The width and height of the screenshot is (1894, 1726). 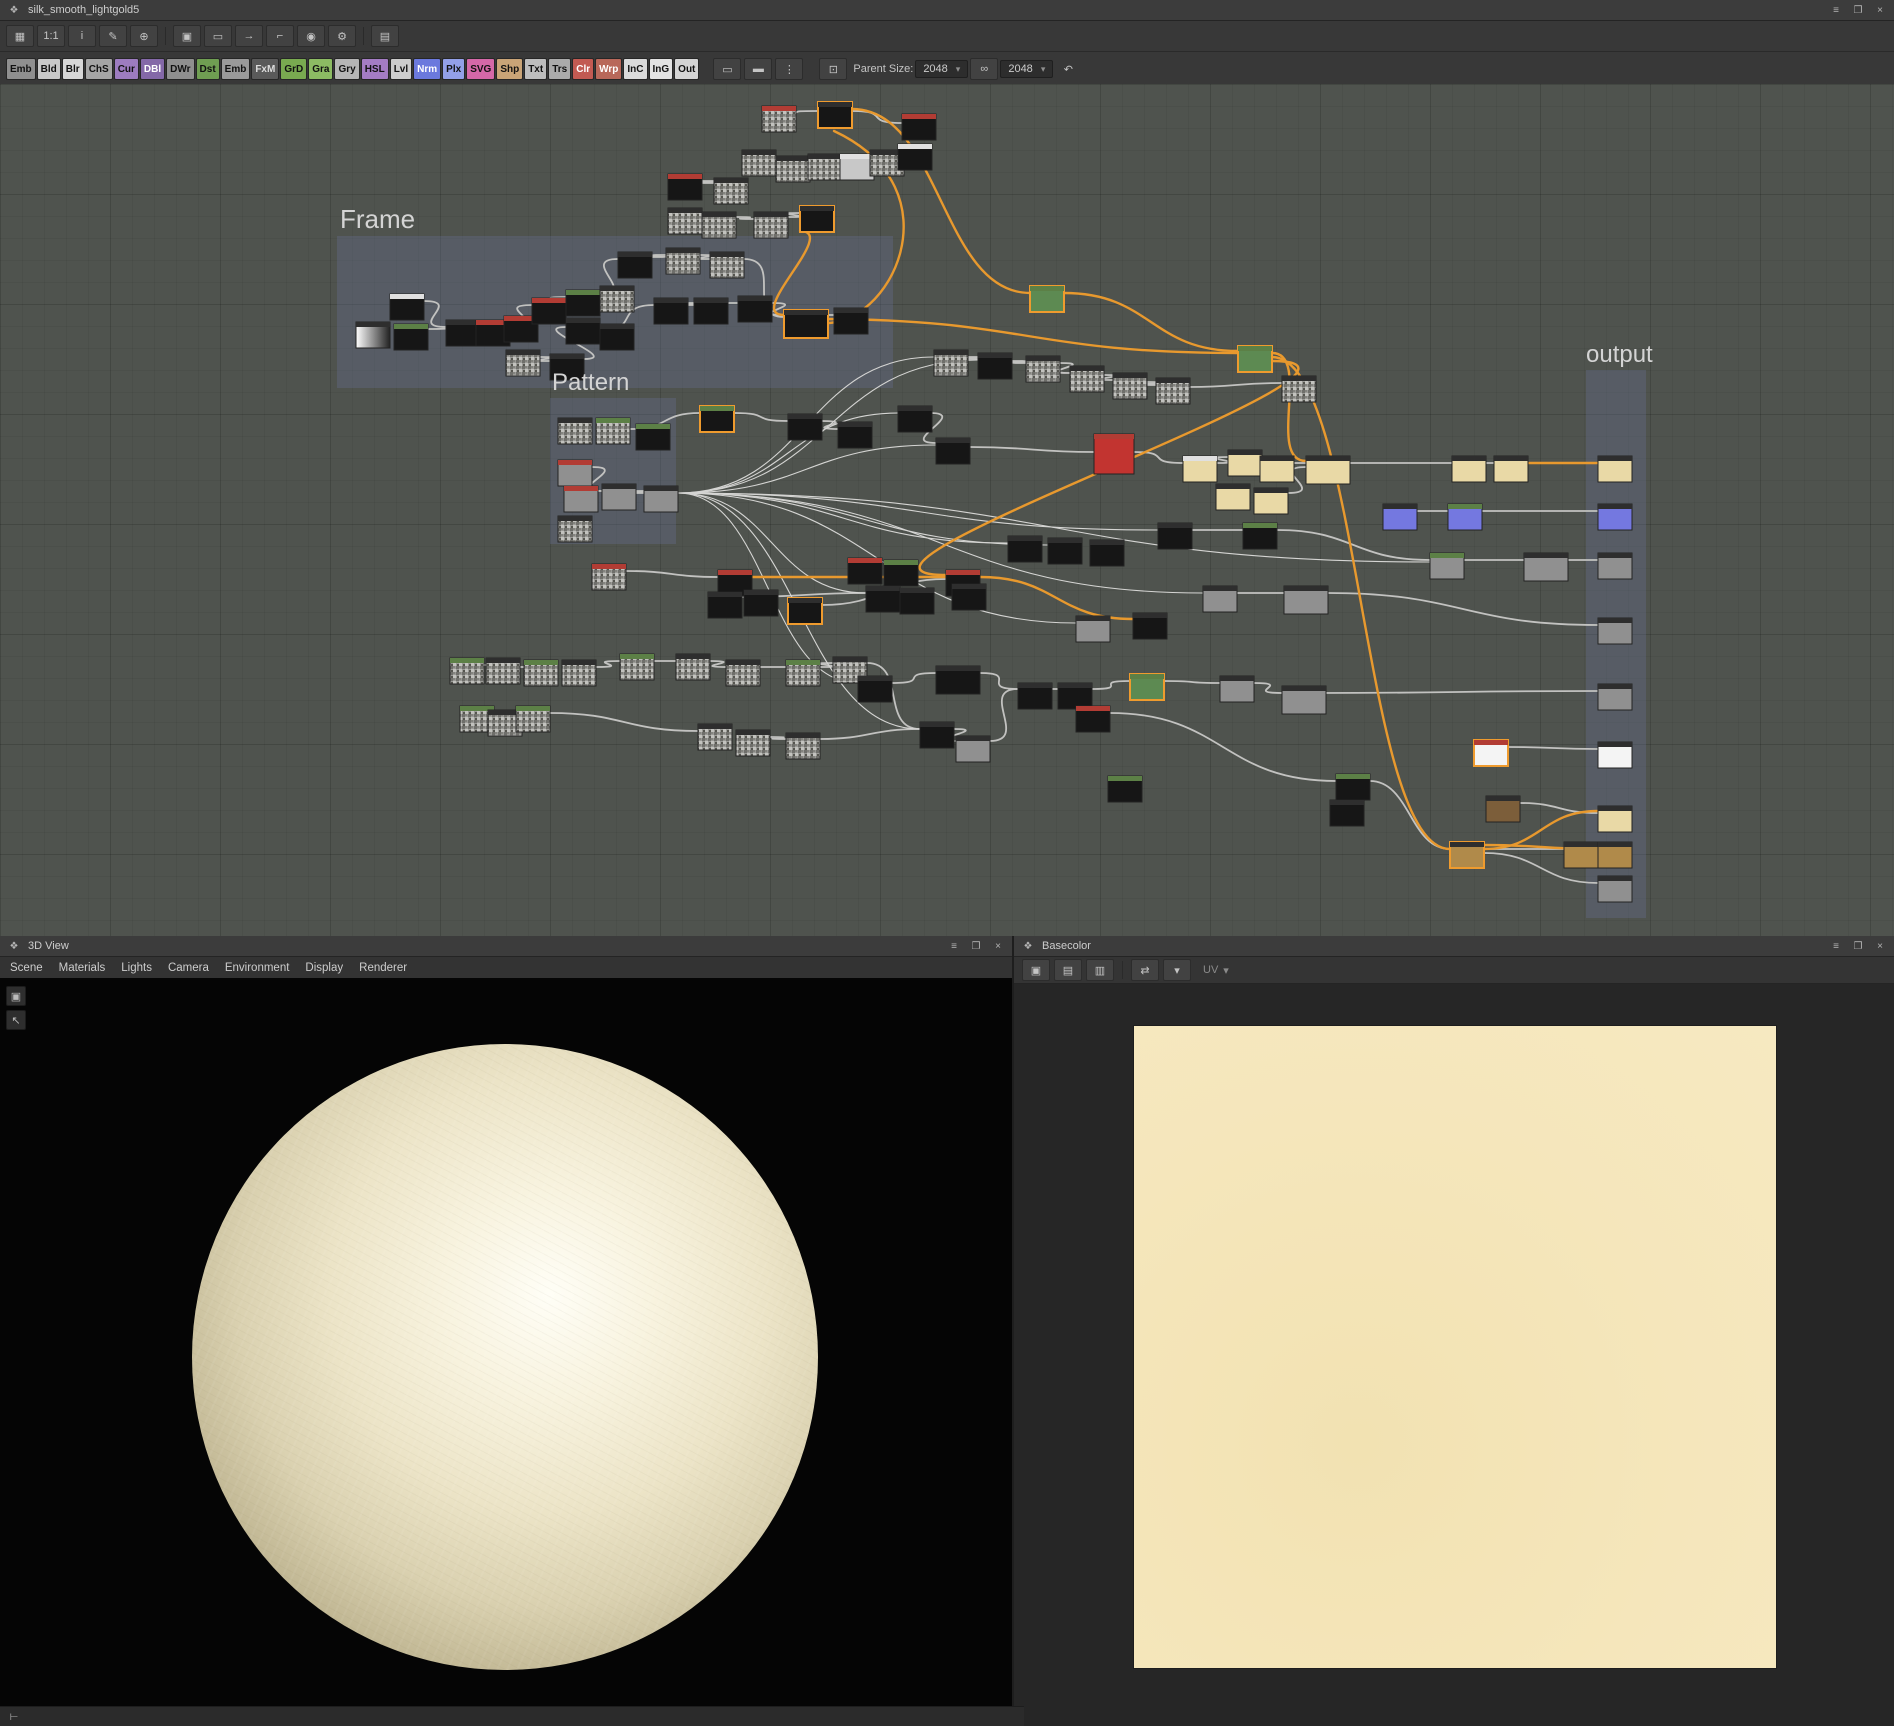 What do you see at coordinates (207, 69) in the screenshot?
I see `shelf-button-dst: Dst` at bounding box center [207, 69].